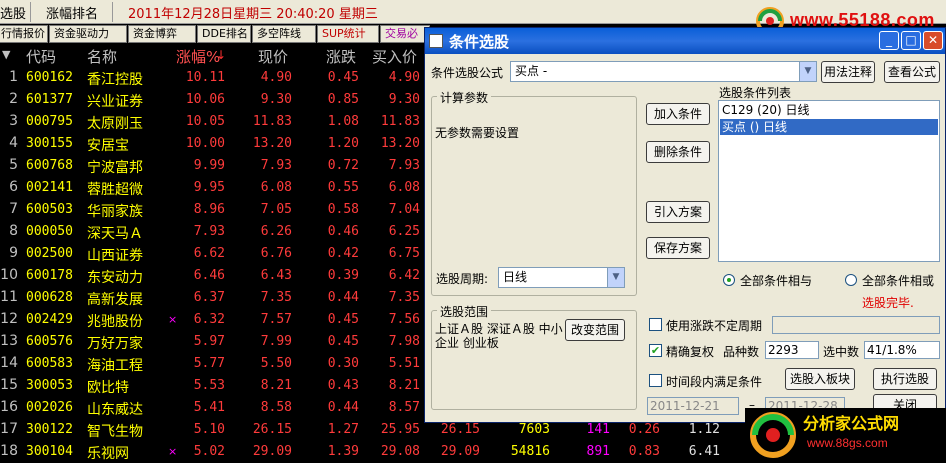 This screenshot has height=463, width=946. What do you see at coordinates (851, 280) in the screenshot?
I see `radio-or` at bounding box center [851, 280].